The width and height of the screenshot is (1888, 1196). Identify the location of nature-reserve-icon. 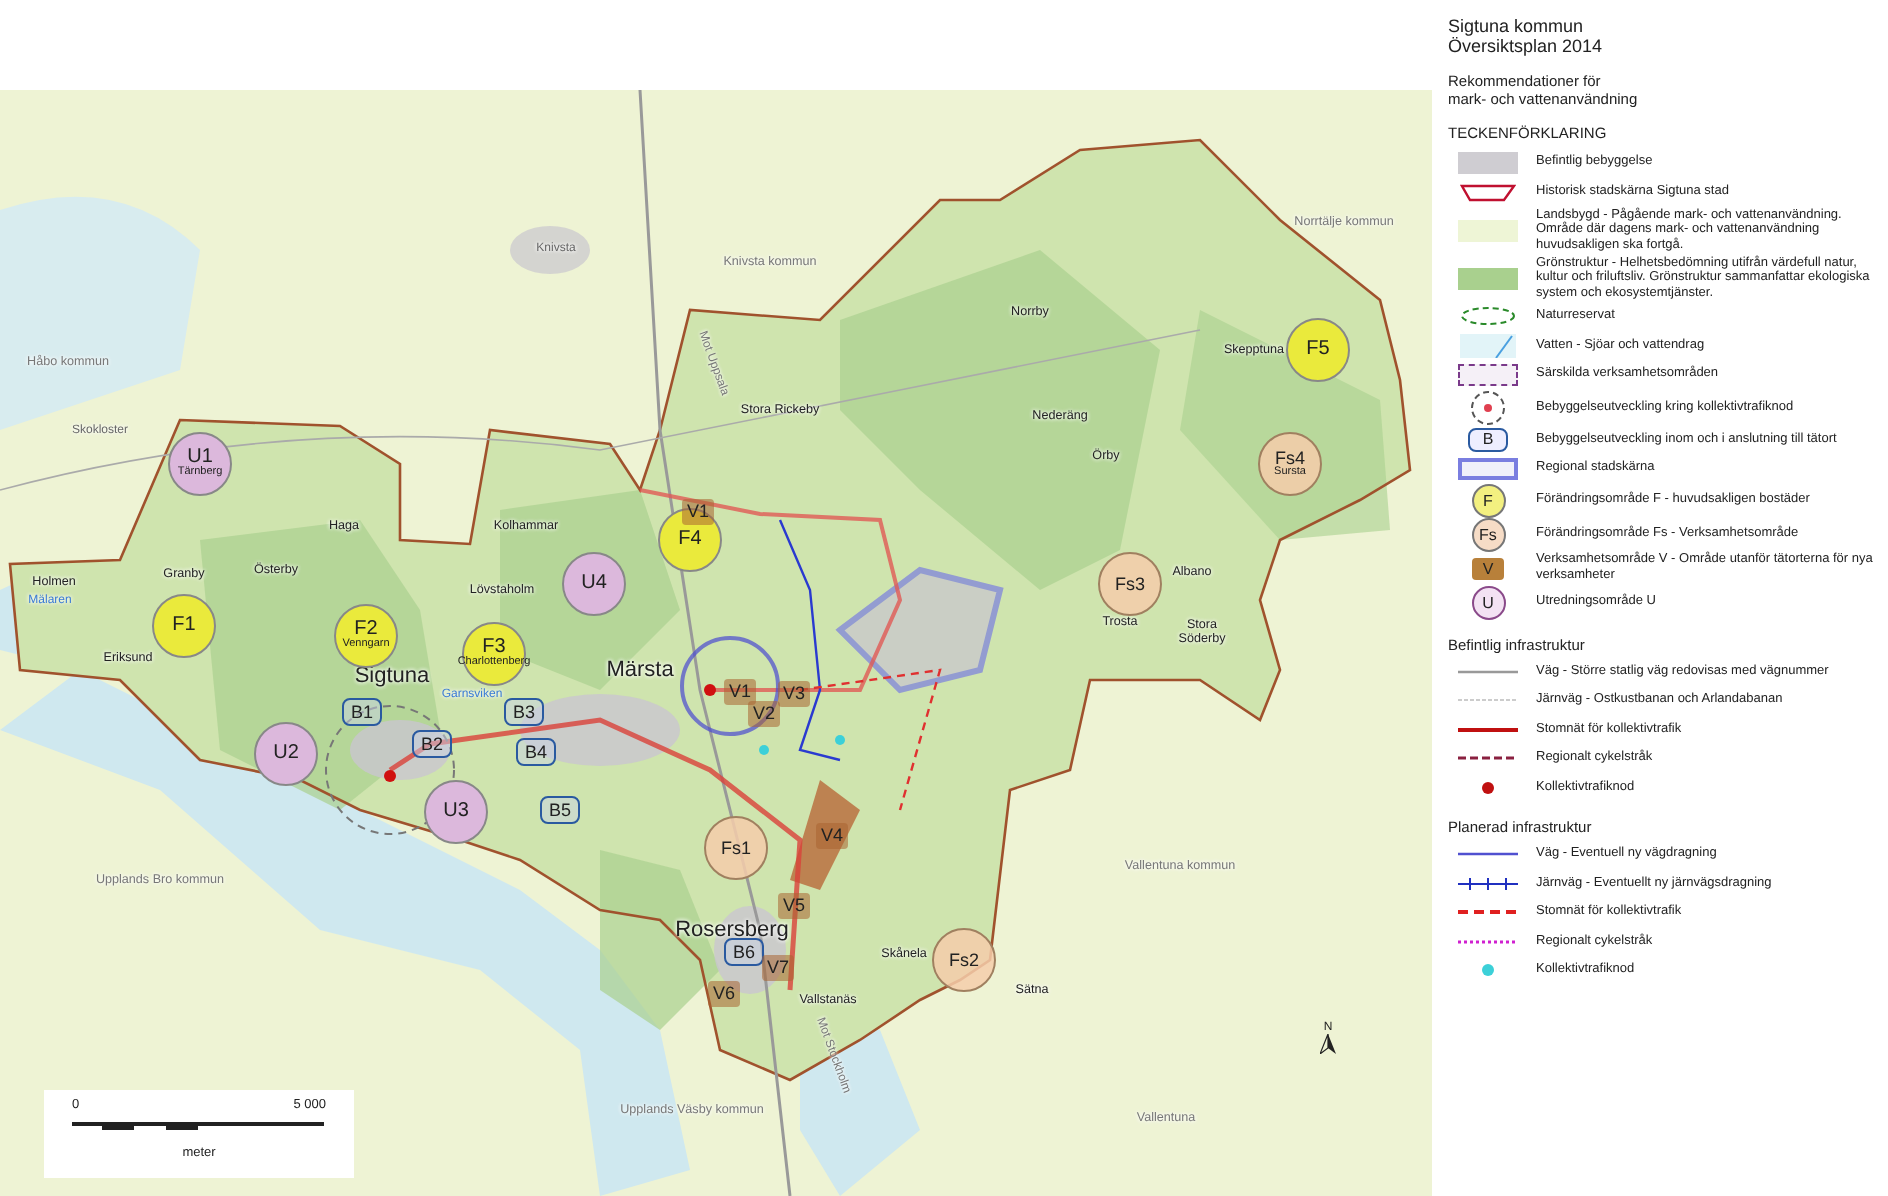
(1488, 316).